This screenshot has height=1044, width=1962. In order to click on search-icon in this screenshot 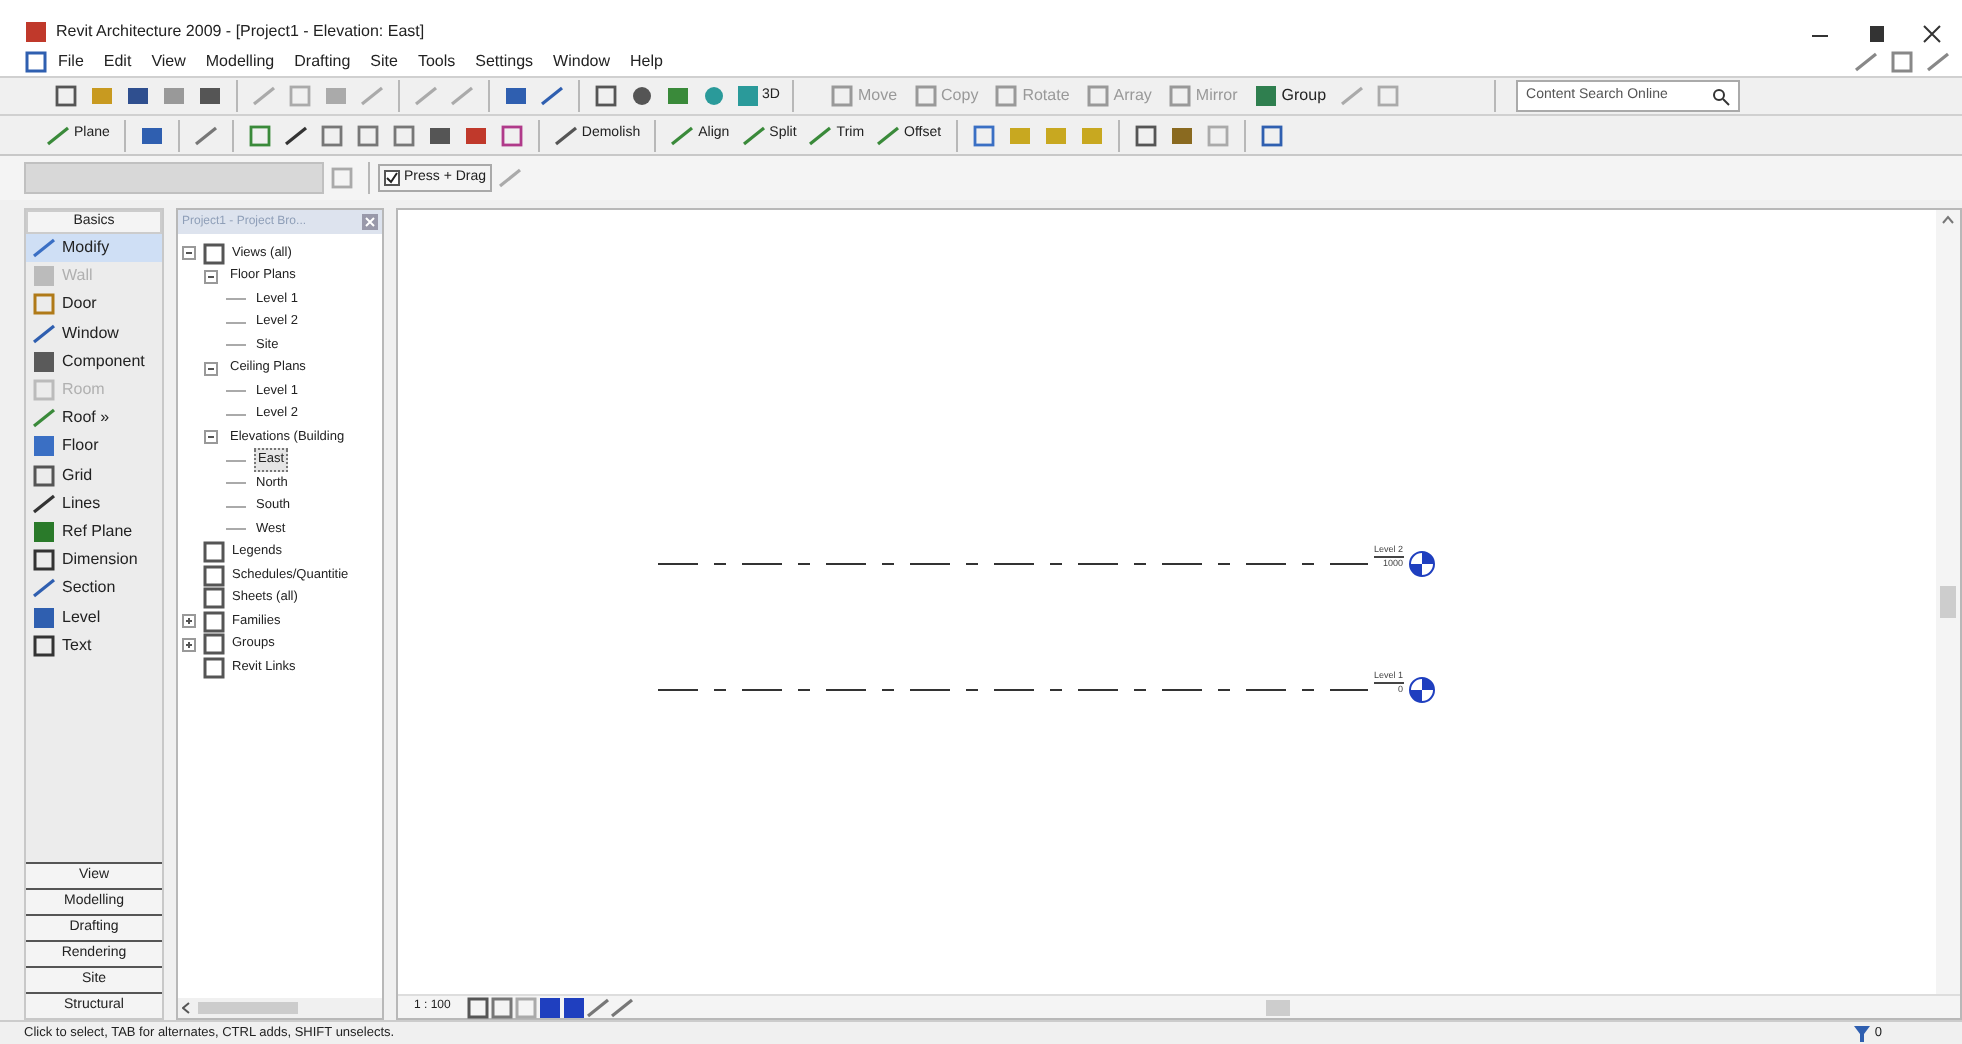, I will do `click(1721, 96)`.